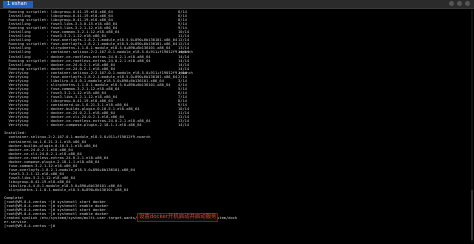  I want to click on session-tab: 1 eshan, so click(18, 4).